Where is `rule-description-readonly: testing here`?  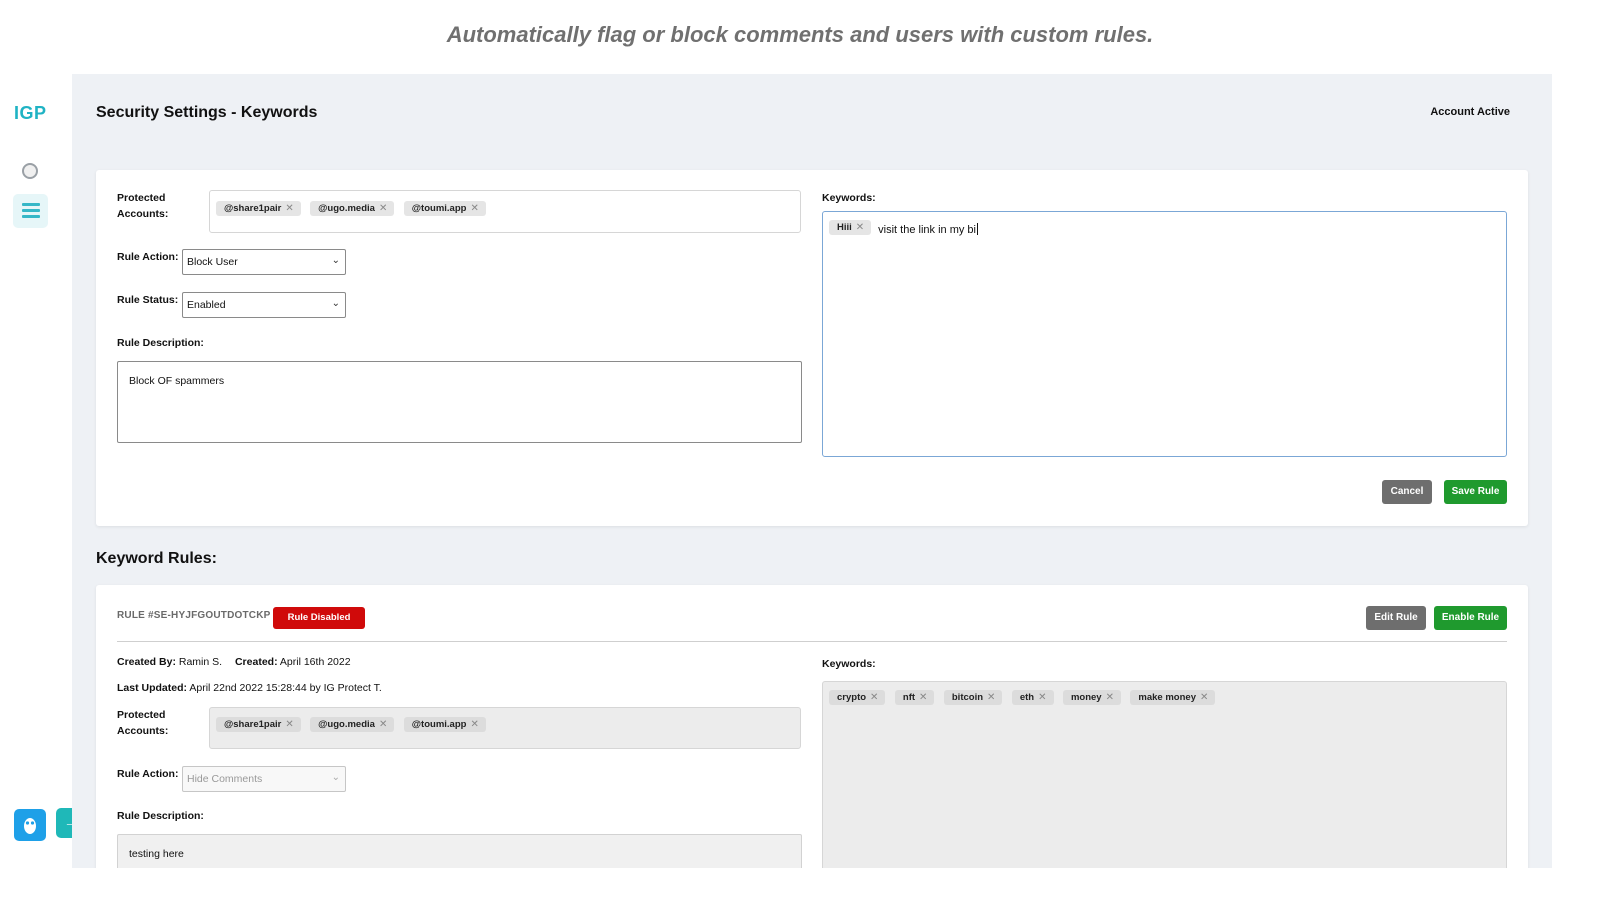
rule-description-readonly: testing here is located at coordinates (459, 851).